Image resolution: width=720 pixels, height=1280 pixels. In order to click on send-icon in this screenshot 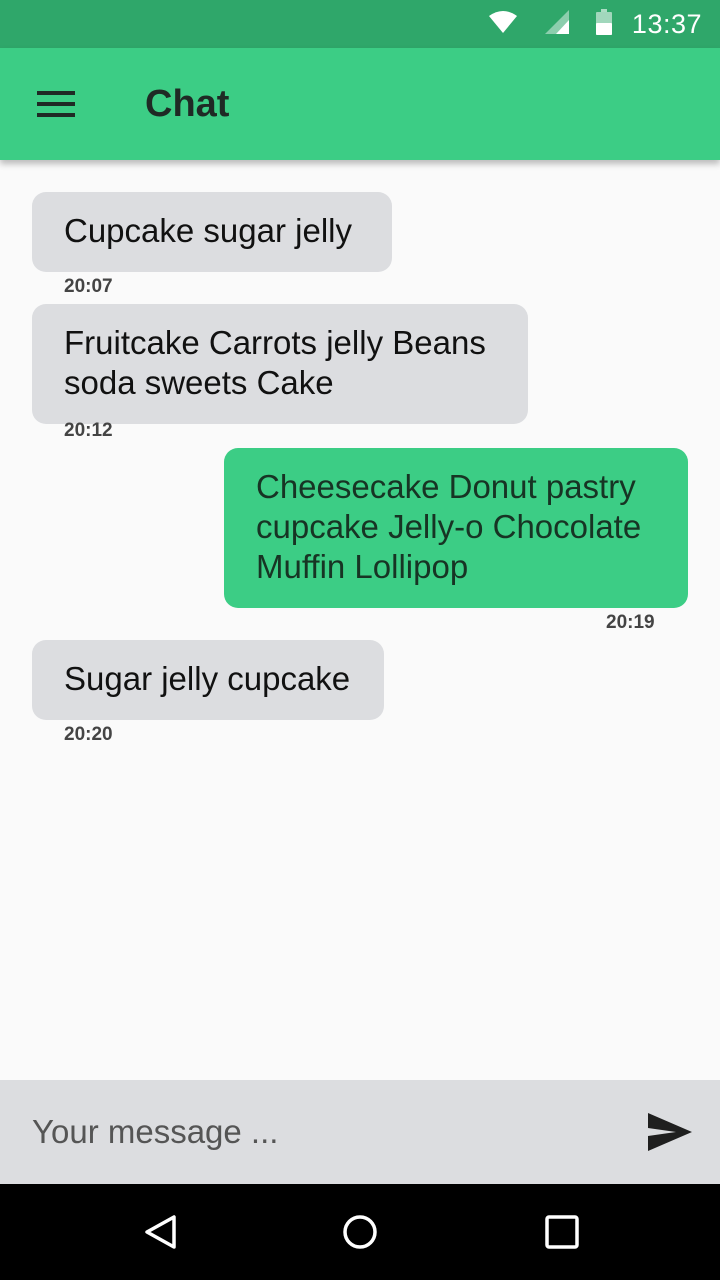, I will do `click(670, 1132)`.